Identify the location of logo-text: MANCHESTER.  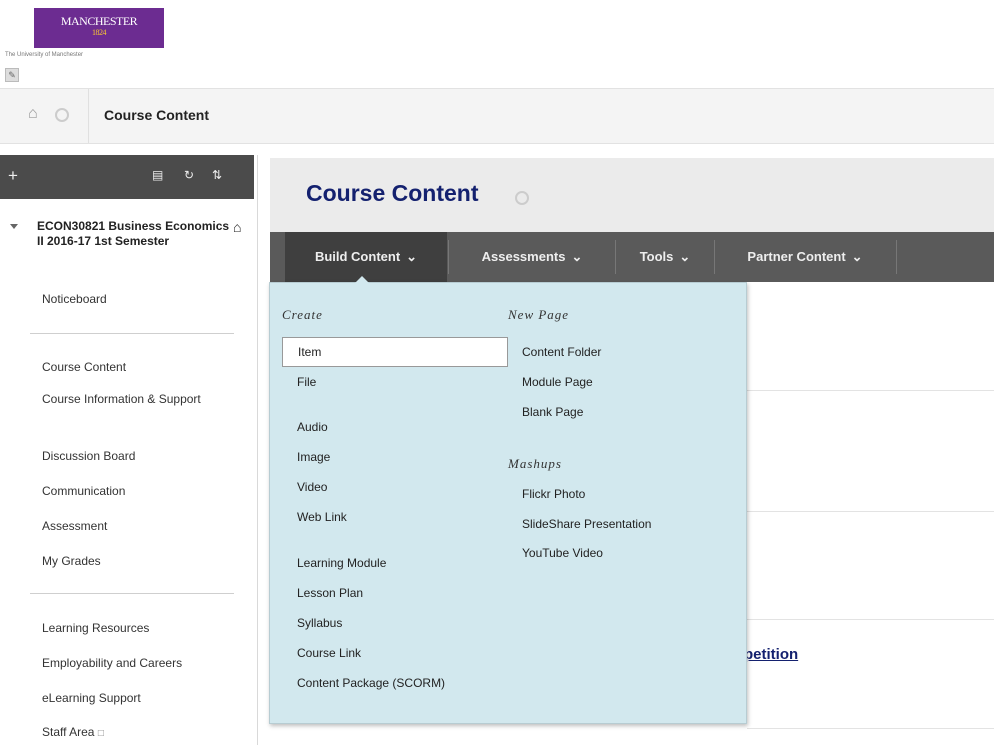
(99, 21).